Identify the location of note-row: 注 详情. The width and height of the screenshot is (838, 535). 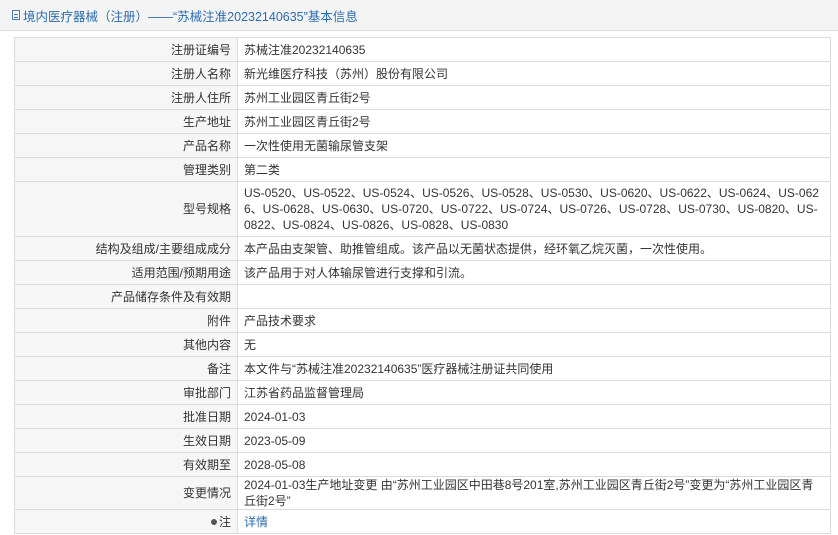
(422, 521).